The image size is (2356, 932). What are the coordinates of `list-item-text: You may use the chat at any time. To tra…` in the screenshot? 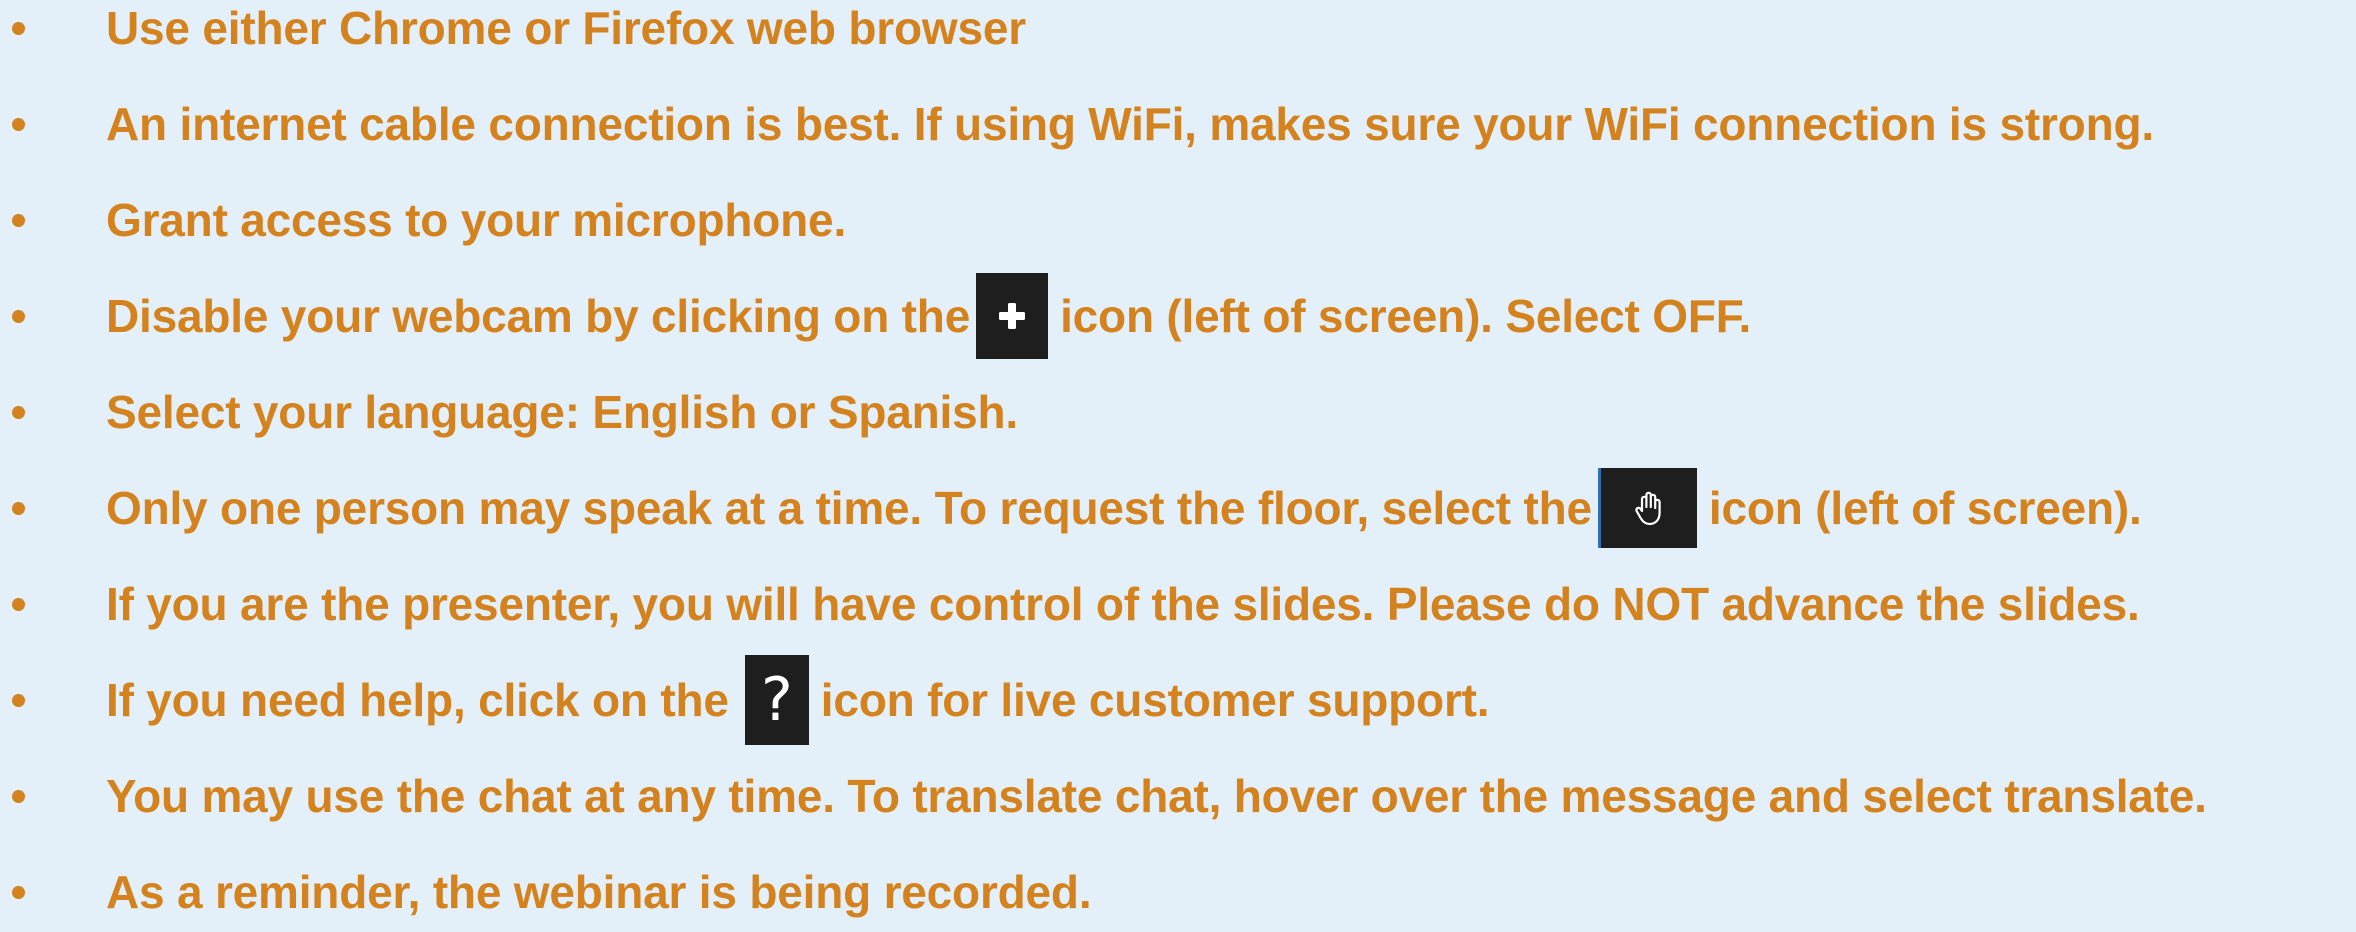 It's located at (1156, 796).